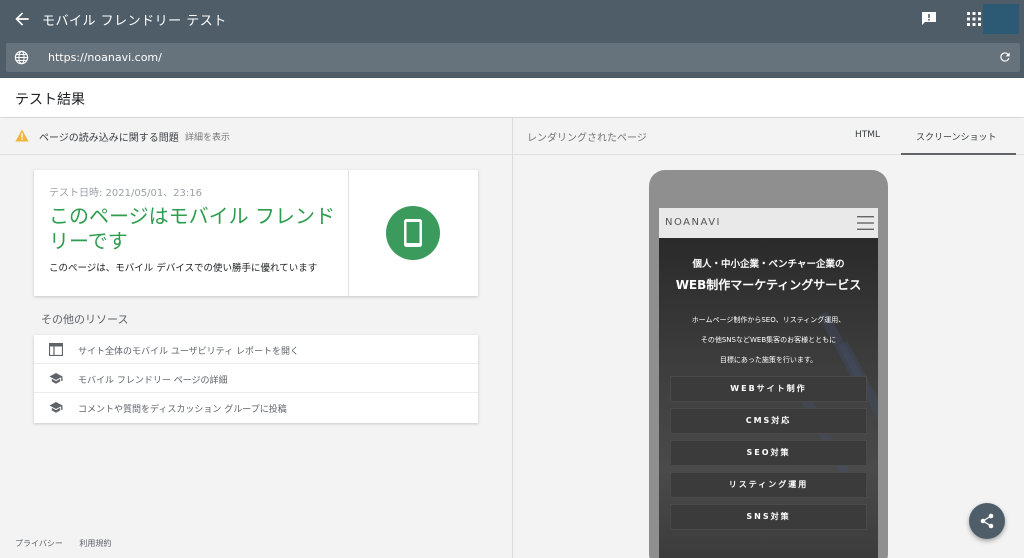 The height and width of the screenshot is (558, 1024). I want to click on mobile-friendly-headline: このページはモバイル フレンドリーです, so click(192, 228).